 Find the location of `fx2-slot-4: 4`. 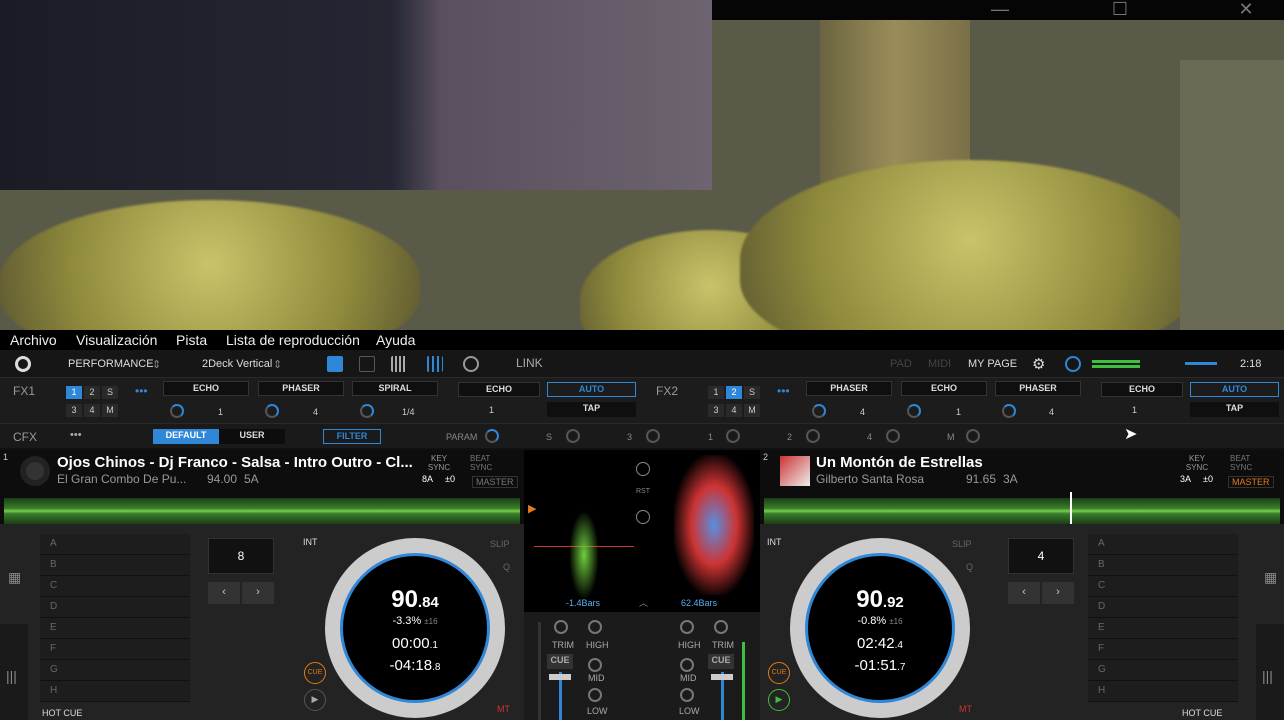

fx2-slot-4: 4 is located at coordinates (734, 410).